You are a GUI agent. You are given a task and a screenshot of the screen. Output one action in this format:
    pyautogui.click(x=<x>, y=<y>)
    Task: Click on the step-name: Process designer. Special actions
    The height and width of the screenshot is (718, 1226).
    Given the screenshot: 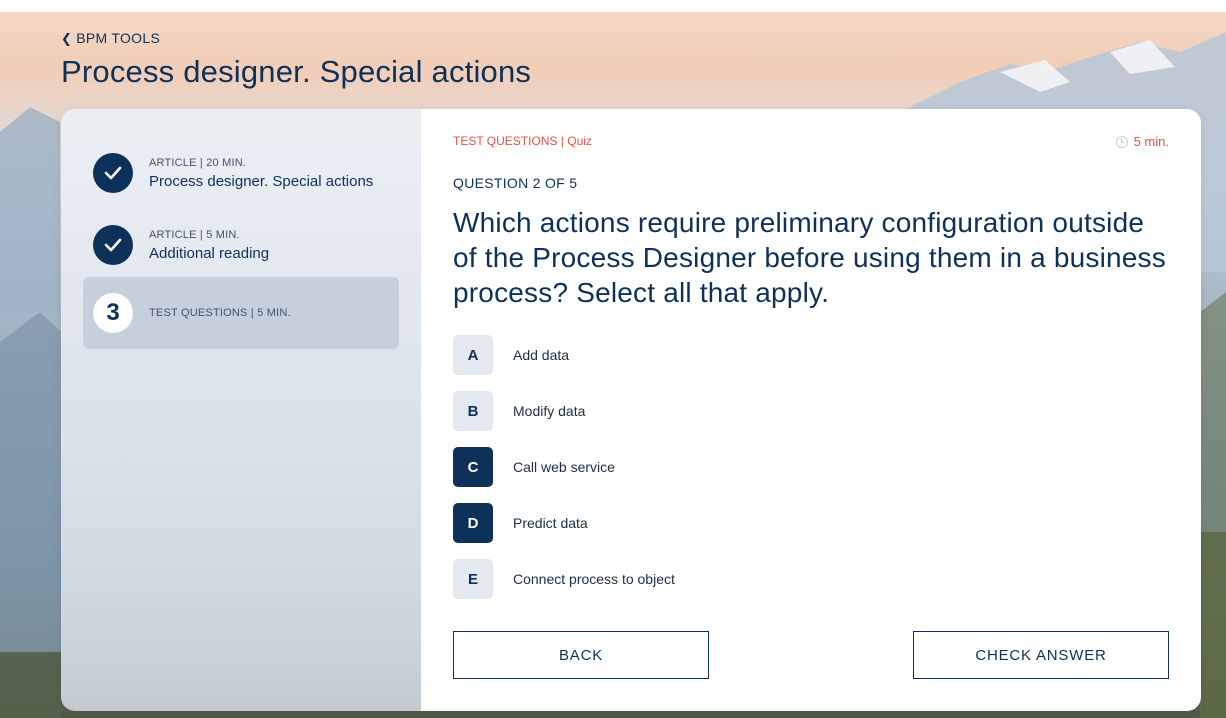 What is the action you would take?
    pyautogui.click(x=261, y=181)
    